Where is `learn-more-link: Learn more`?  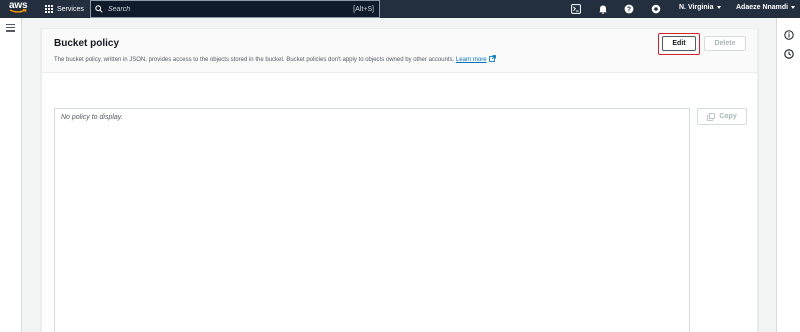
learn-more-link: Learn more is located at coordinates (471, 60).